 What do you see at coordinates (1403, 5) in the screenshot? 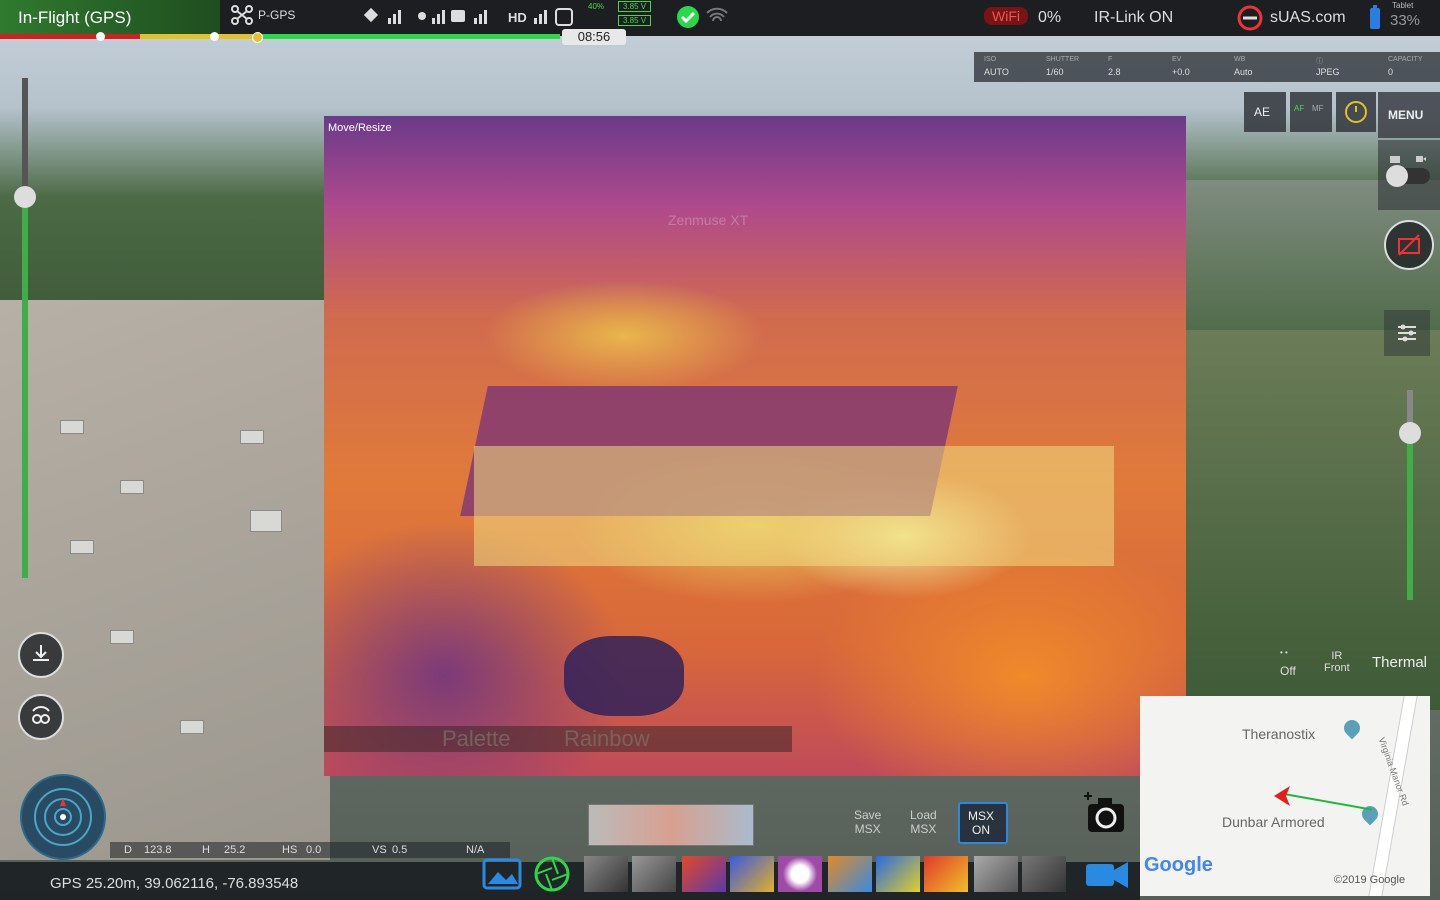
I see `tablet-label: Tablet` at bounding box center [1403, 5].